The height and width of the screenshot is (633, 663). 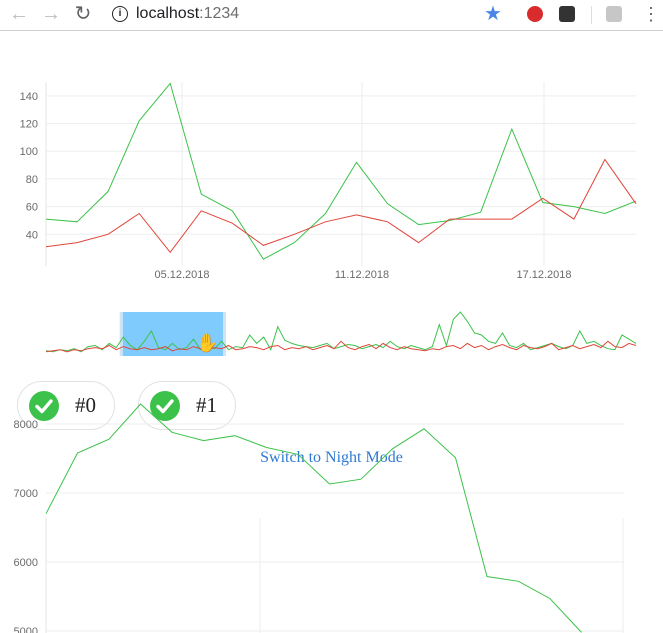 I want to click on y-tick-label: 6000, so click(x=26, y=563).